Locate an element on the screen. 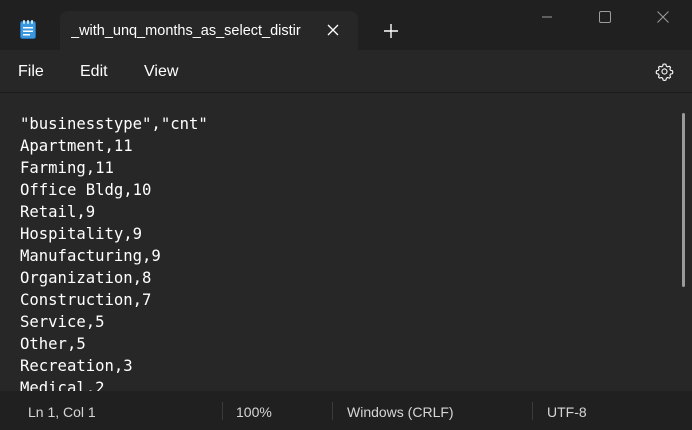 The height and width of the screenshot is (430, 692). new-tab-button is located at coordinates (391, 31).